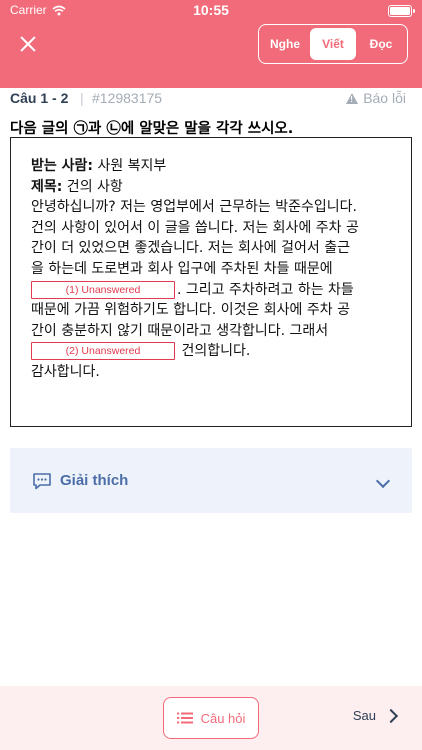 The height and width of the screenshot is (750, 422). I want to click on passage-line: 때문에 가끔 위험하기도 합니다. 이것은 회사에 주차 공, so click(190, 310).